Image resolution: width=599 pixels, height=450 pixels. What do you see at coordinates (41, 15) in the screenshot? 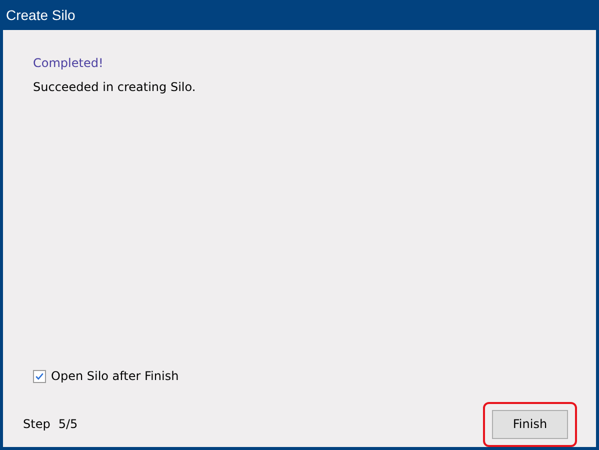
I see `window-title: Create Silo` at bounding box center [41, 15].